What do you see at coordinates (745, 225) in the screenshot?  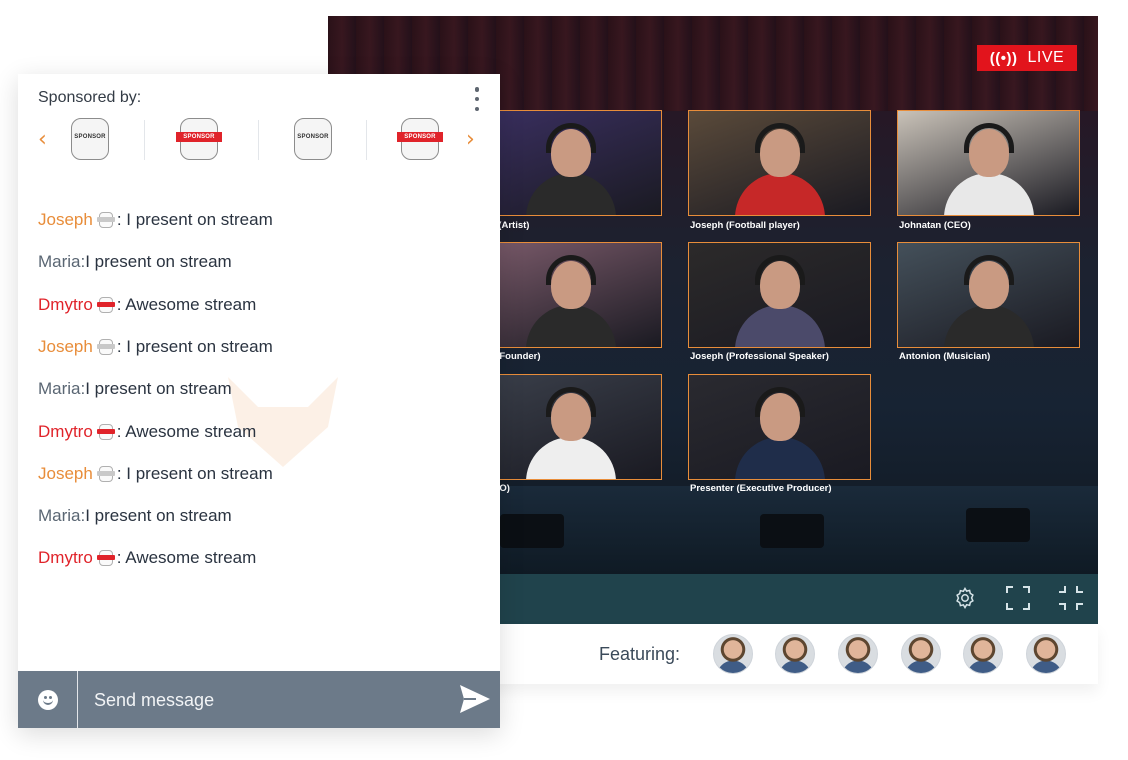 I see `participant-name: Joseph (Football player)` at bounding box center [745, 225].